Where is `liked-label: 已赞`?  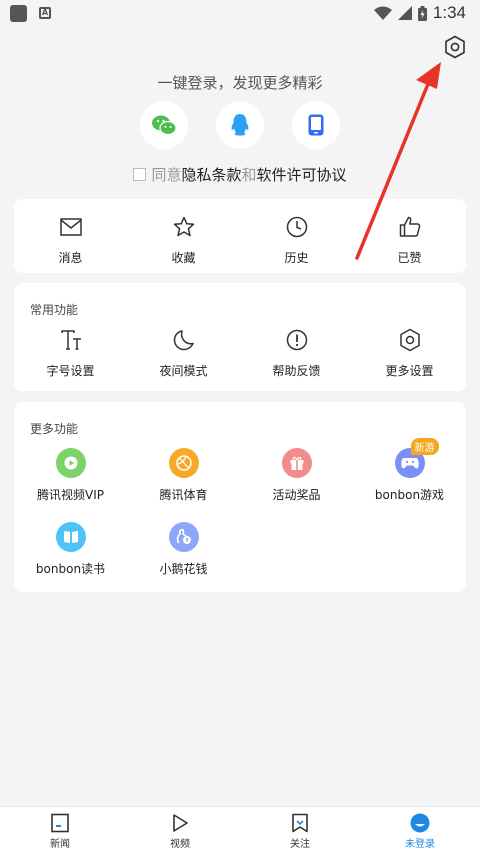
liked-label: 已赞 is located at coordinates (409, 258).